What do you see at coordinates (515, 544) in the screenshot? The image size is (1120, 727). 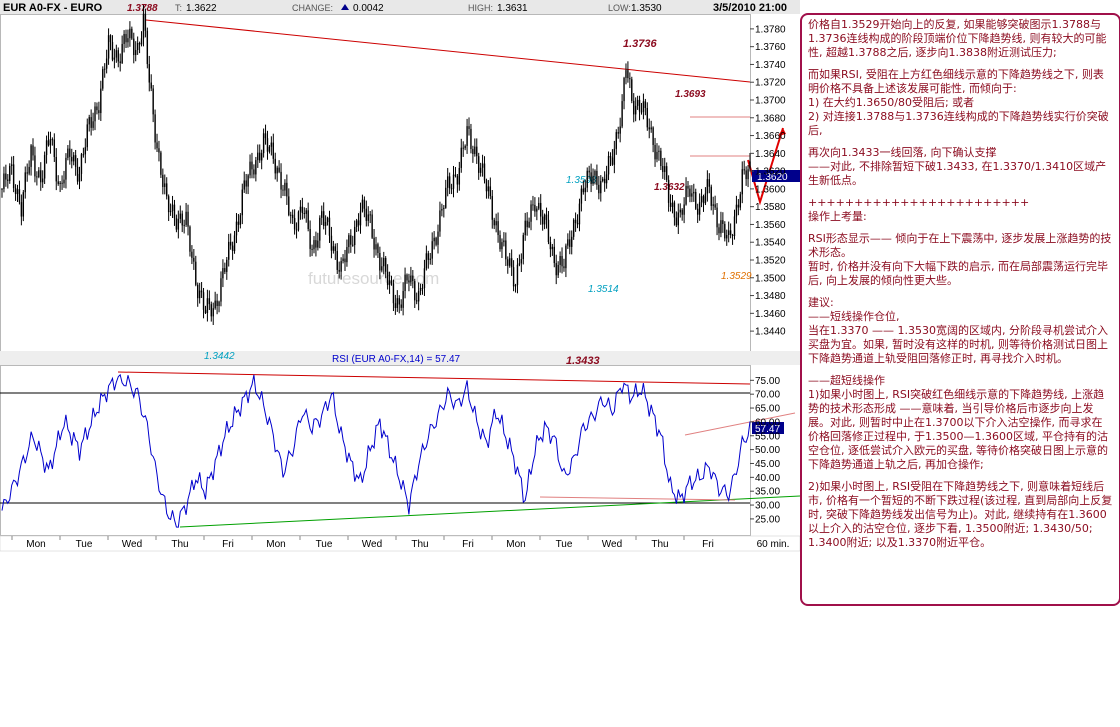 I see `x-axis-label: Mon` at bounding box center [515, 544].